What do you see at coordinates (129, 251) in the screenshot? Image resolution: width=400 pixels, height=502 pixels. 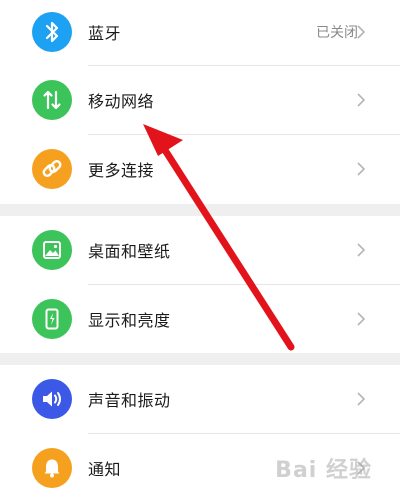 I see `settings-item-label: 桌面和壁纸` at bounding box center [129, 251].